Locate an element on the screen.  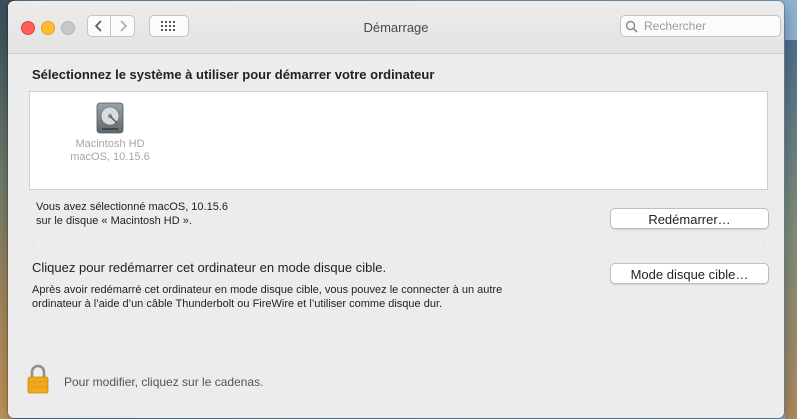
selection-summary-line1: Vous avez sélectionné macOS, 10.15.6 is located at coordinates (132, 207).